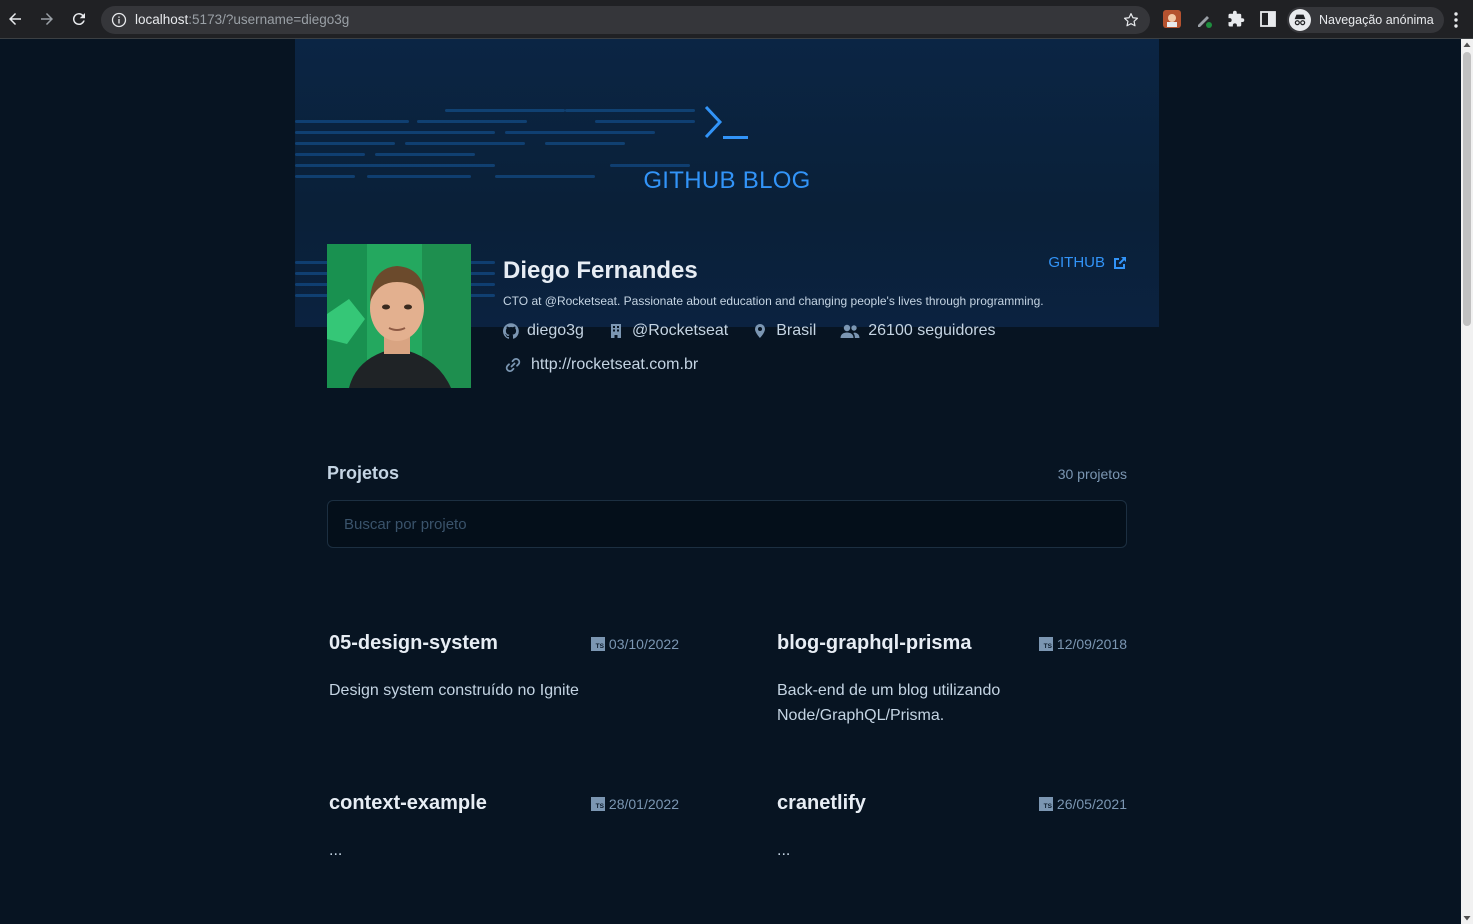  I want to click on project-date: TS 28/01/2022, so click(634, 804).